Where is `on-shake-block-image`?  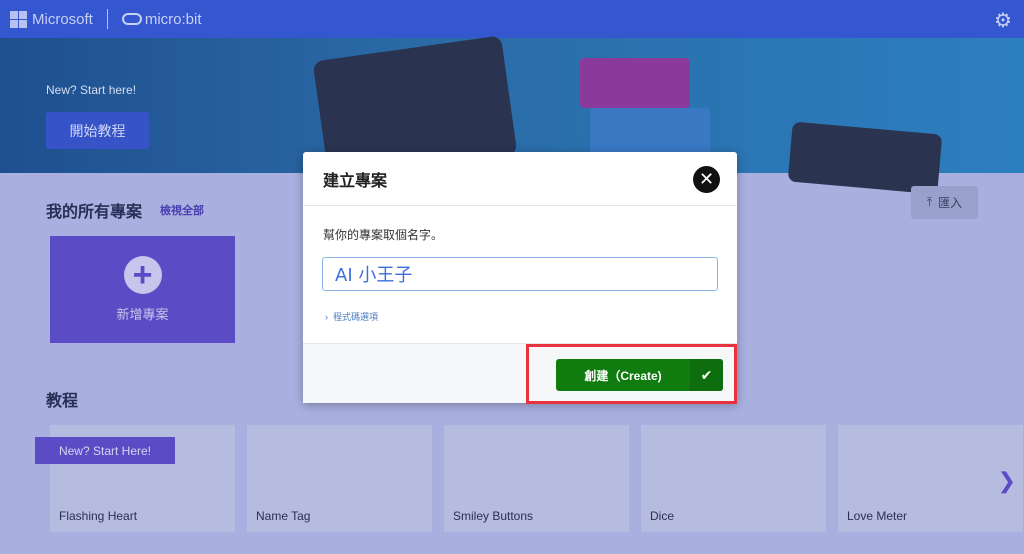 on-shake-block-image is located at coordinates (635, 83).